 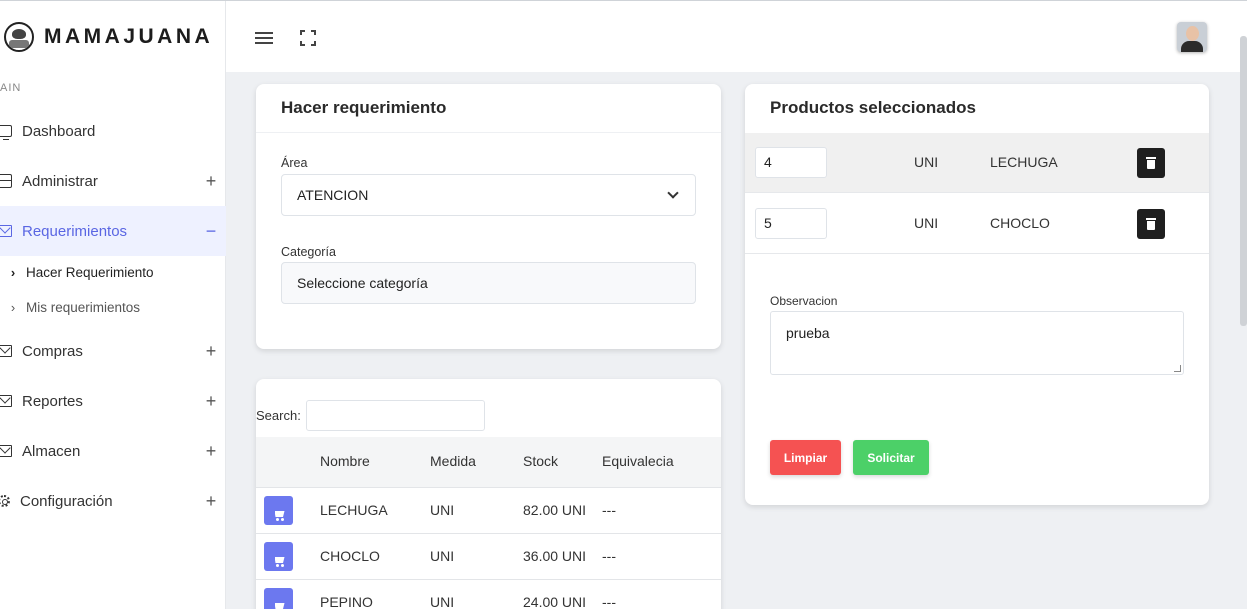 I want to click on sidebar-subitem-label: Hacer Requerimiento, so click(x=90, y=272).